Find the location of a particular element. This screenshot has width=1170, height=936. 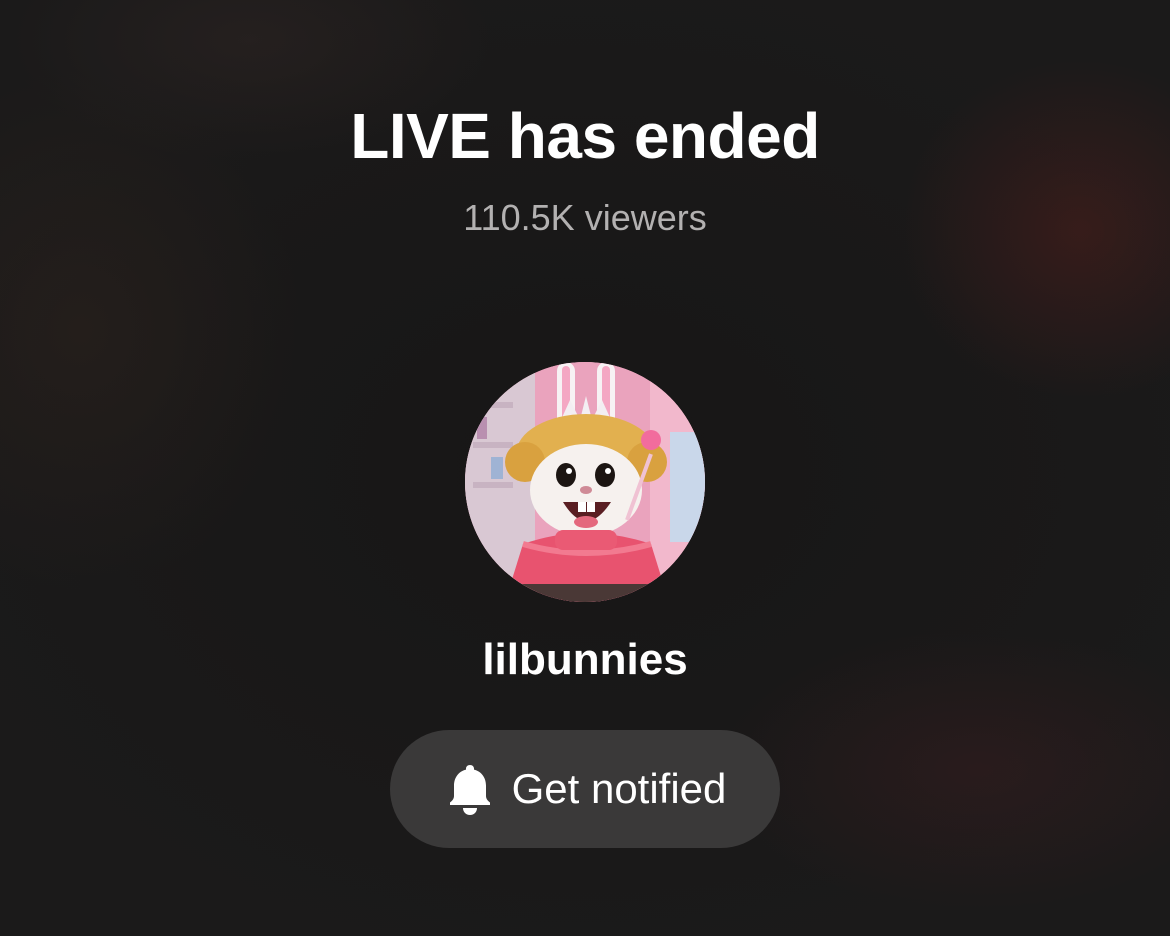

viewer-count: 110.5K viewers is located at coordinates (585, 217).